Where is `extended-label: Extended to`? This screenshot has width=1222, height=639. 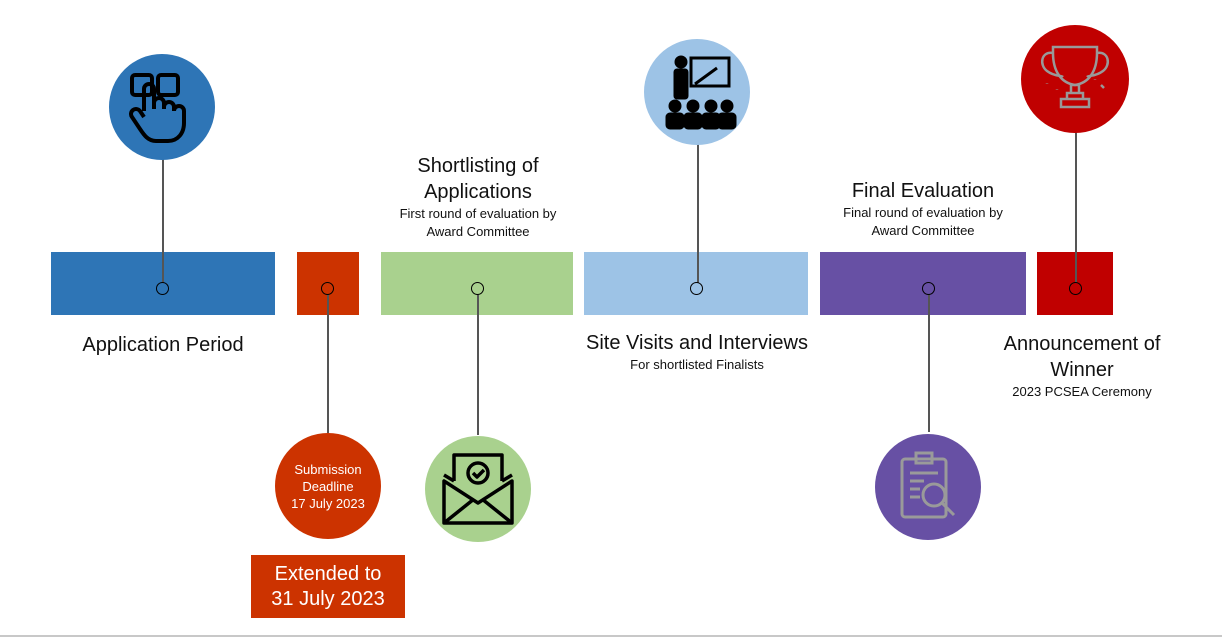 extended-label: Extended to is located at coordinates (328, 574).